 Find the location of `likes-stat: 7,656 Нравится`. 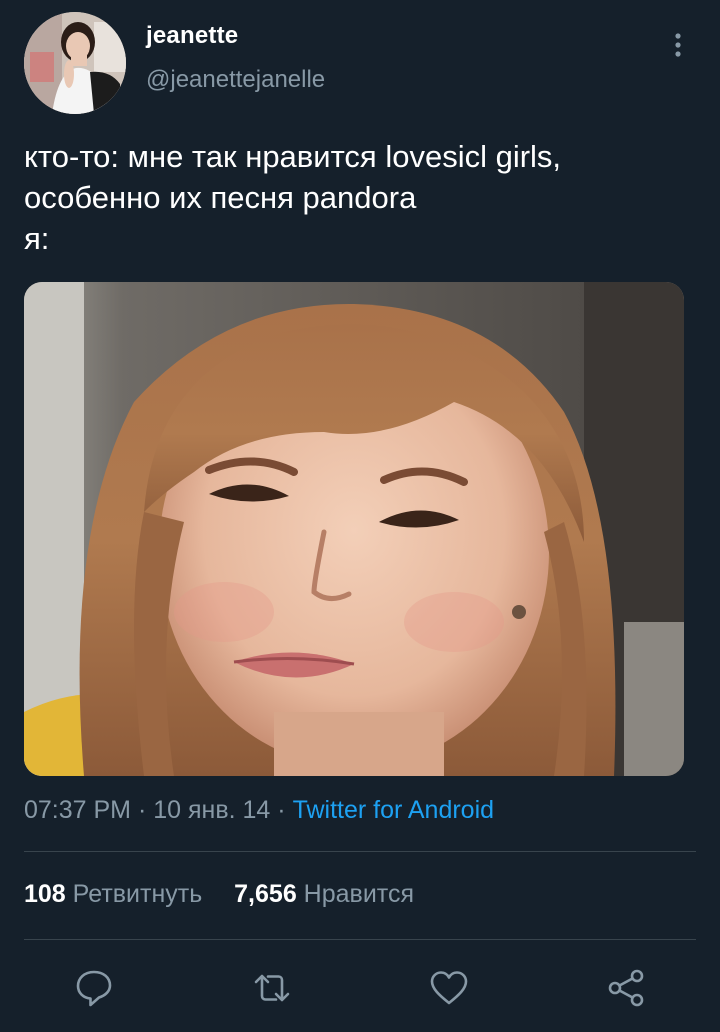

likes-stat: 7,656 Нравится is located at coordinates (324, 894).